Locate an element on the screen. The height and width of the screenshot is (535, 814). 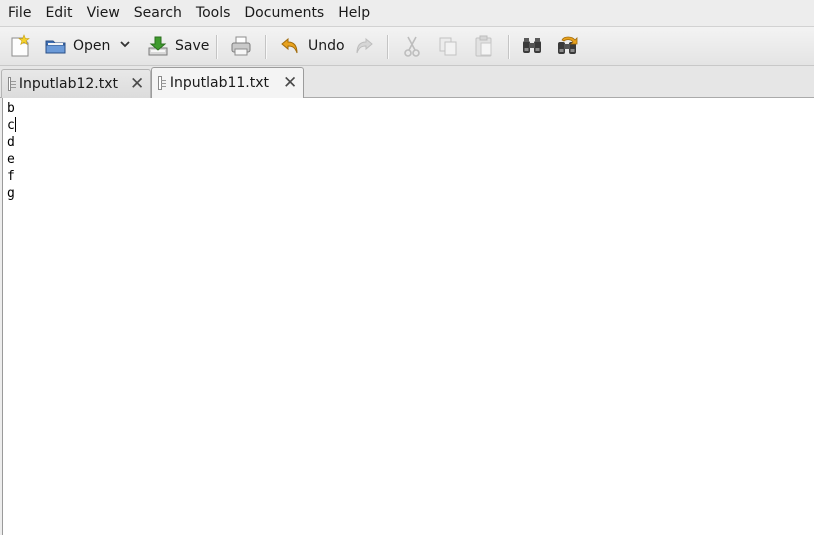
tab-inputlab12: Inputlab12.txt ✕ is located at coordinates (76, 83).